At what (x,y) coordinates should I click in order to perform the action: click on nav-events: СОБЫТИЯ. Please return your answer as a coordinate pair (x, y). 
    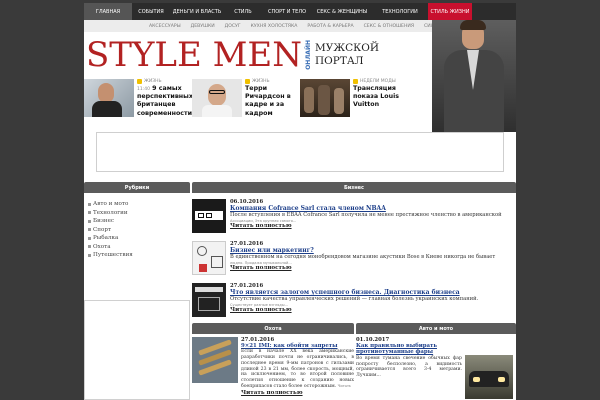
    Looking at the image, I should click on (151, 11).